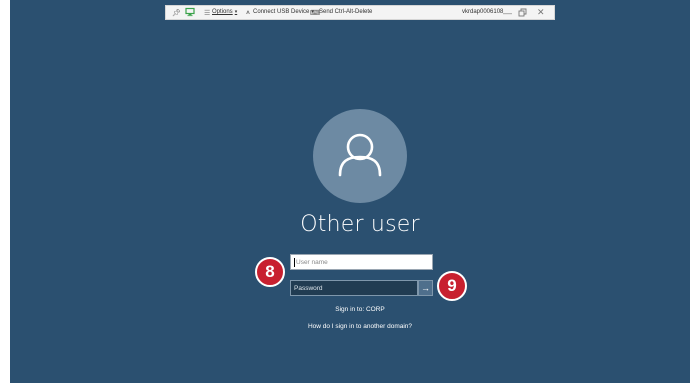  I want to click on text-caret, so click(294, 262).